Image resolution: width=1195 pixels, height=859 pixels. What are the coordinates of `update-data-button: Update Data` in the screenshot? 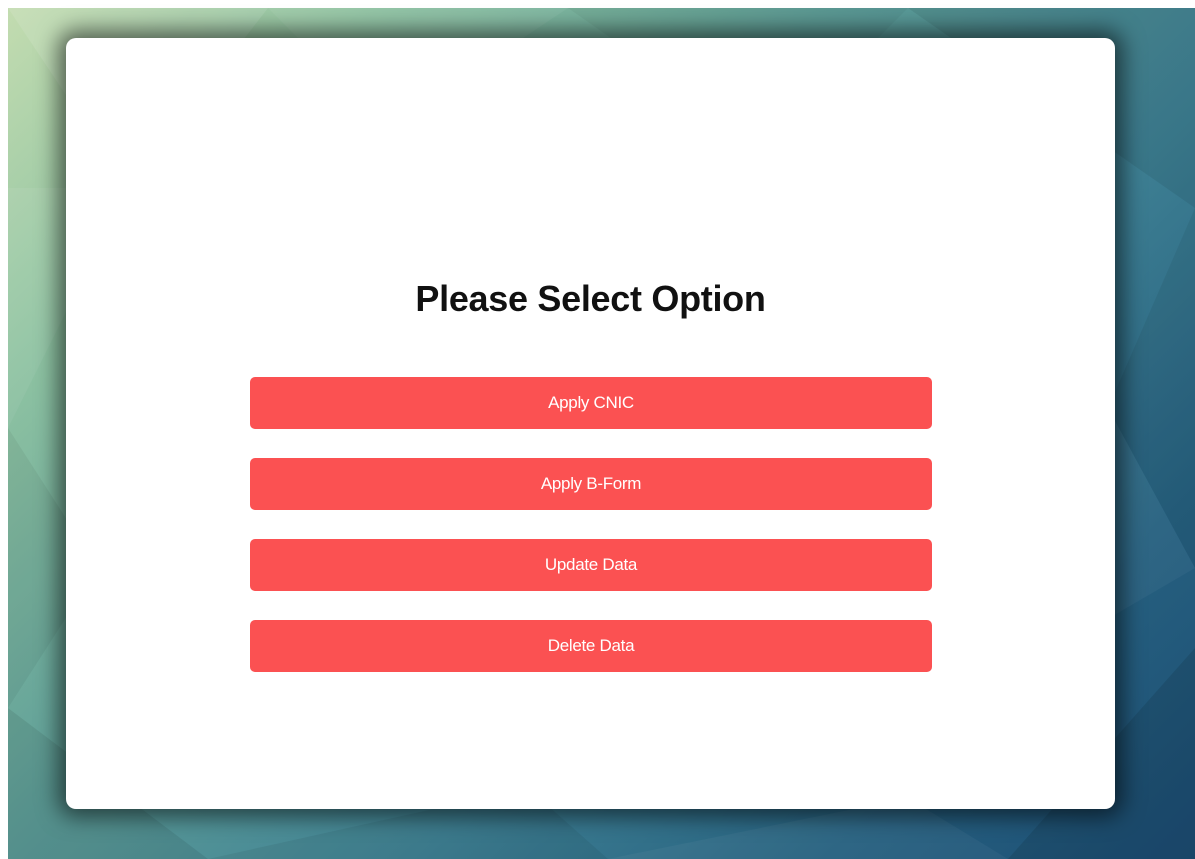 It's located at (591, 565).